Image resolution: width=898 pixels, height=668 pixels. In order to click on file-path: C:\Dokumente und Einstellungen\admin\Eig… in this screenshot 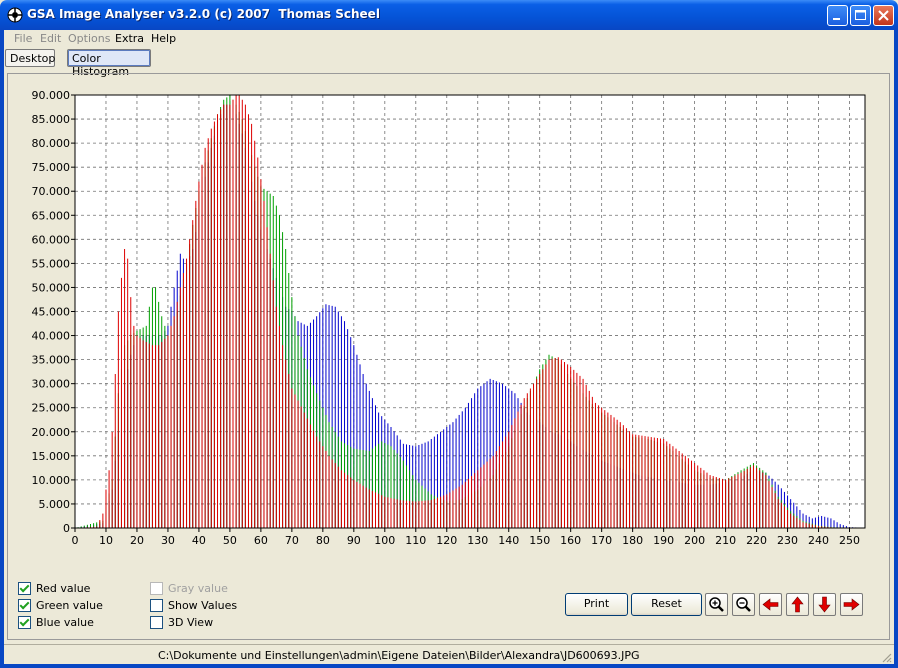, I will do `click(399, 655)`.